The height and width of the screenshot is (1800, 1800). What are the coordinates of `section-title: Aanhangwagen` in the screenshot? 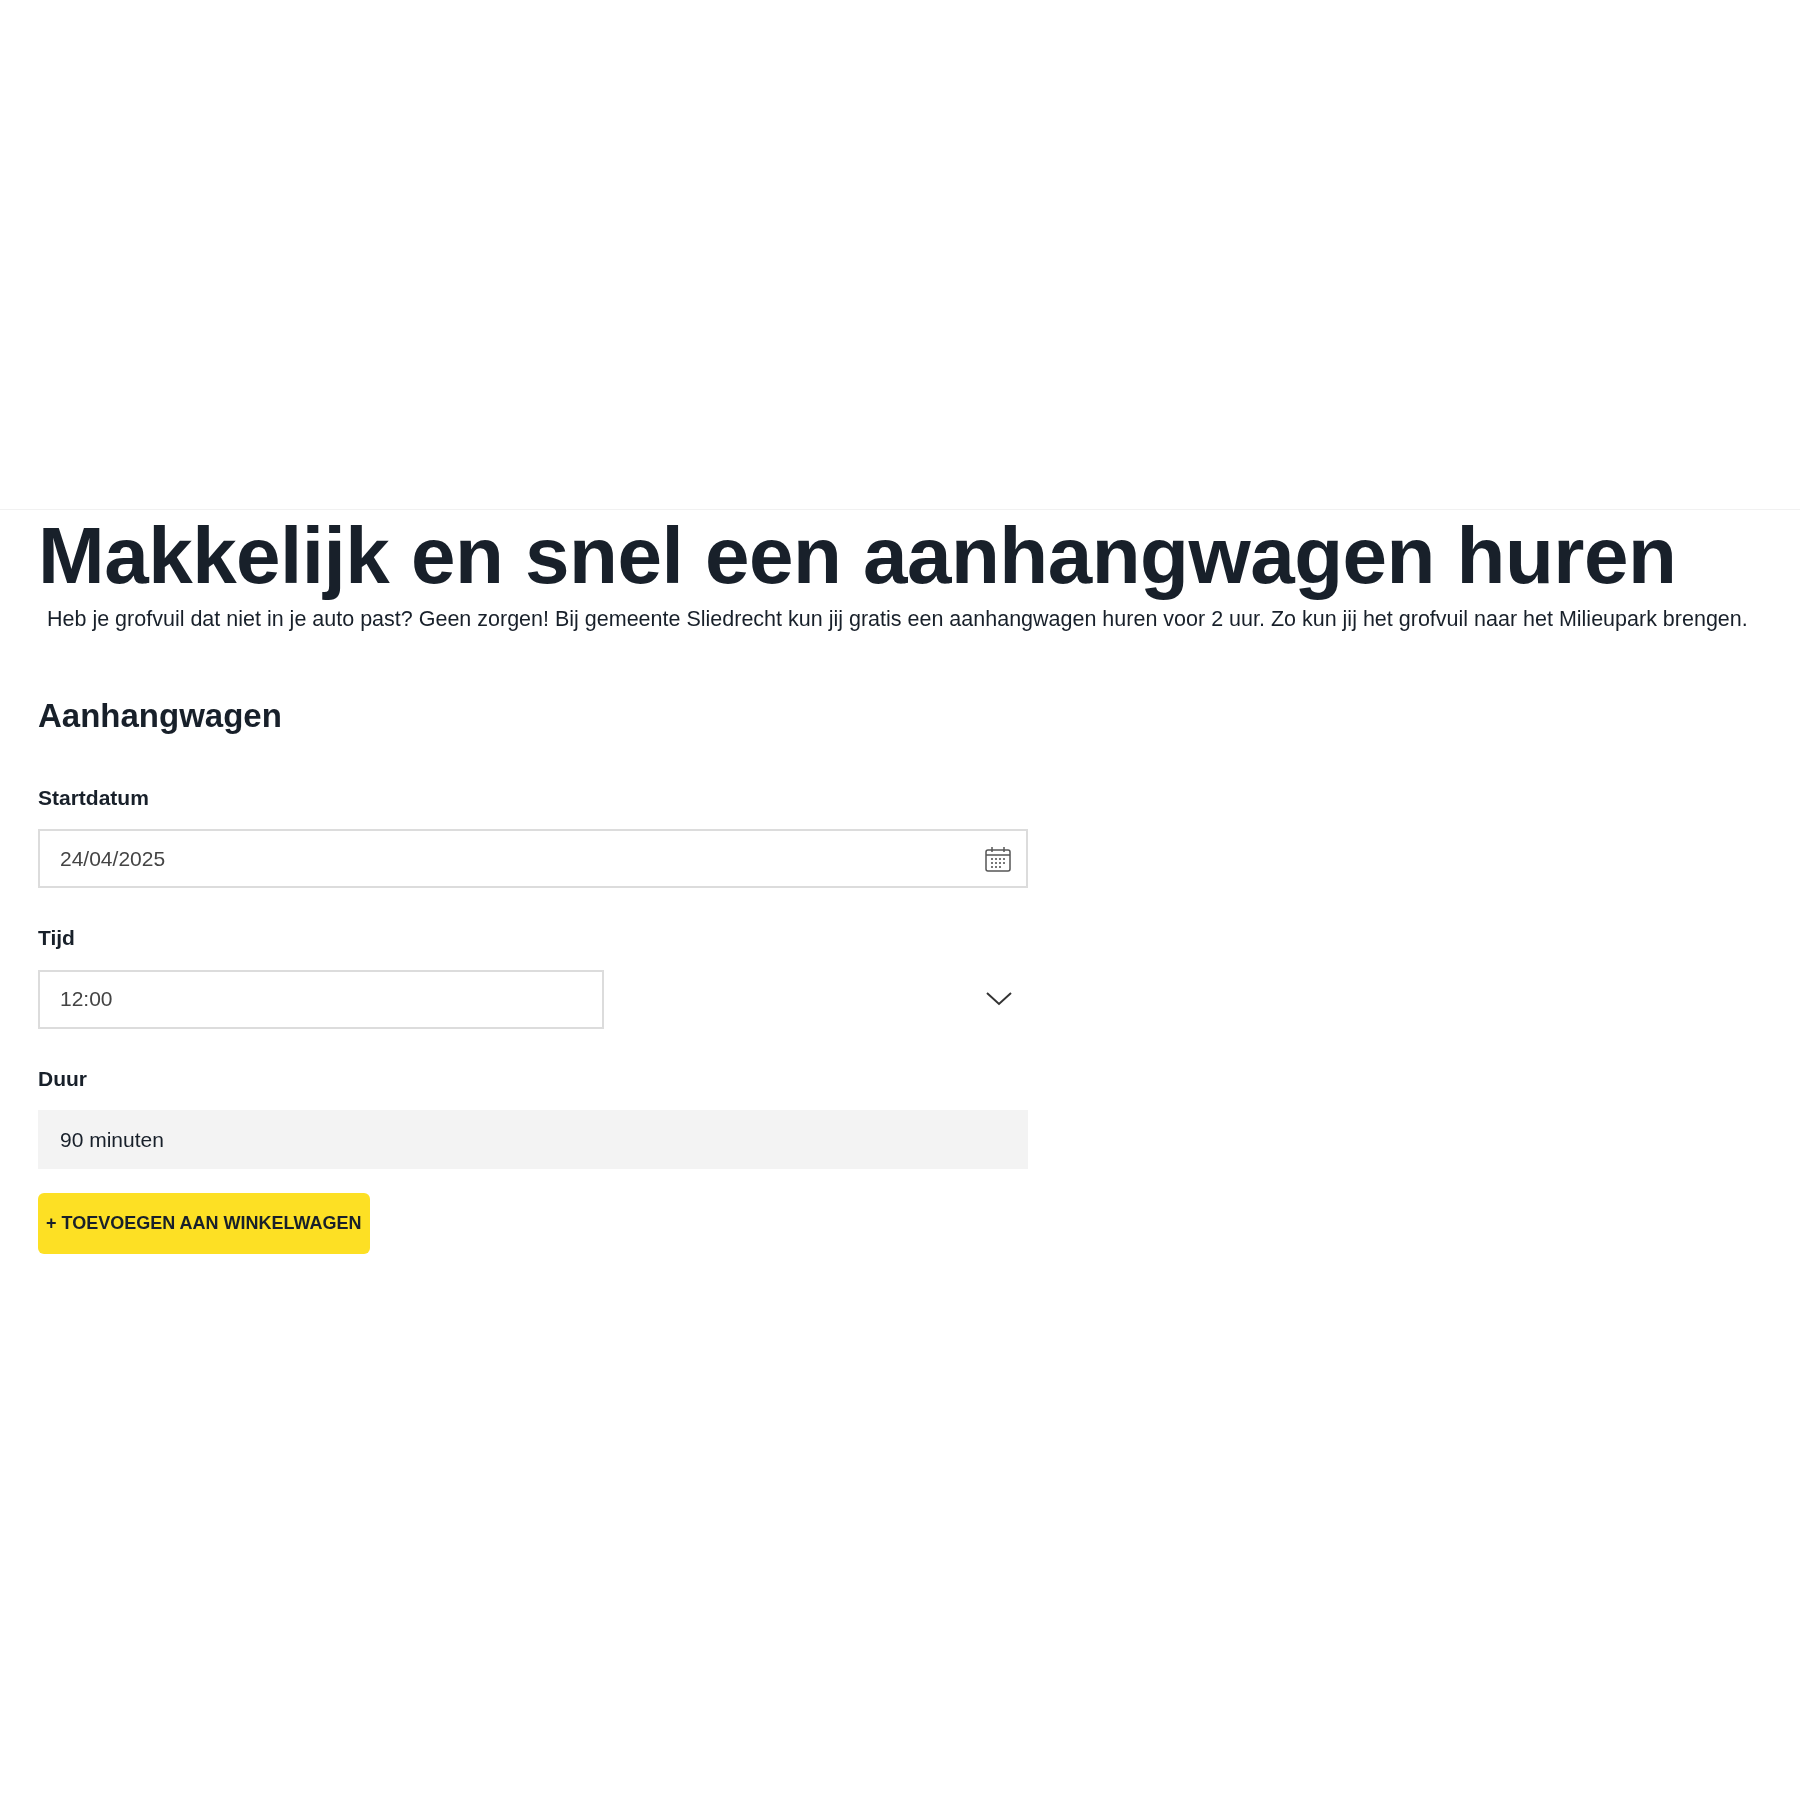 It's located at (160, 715).